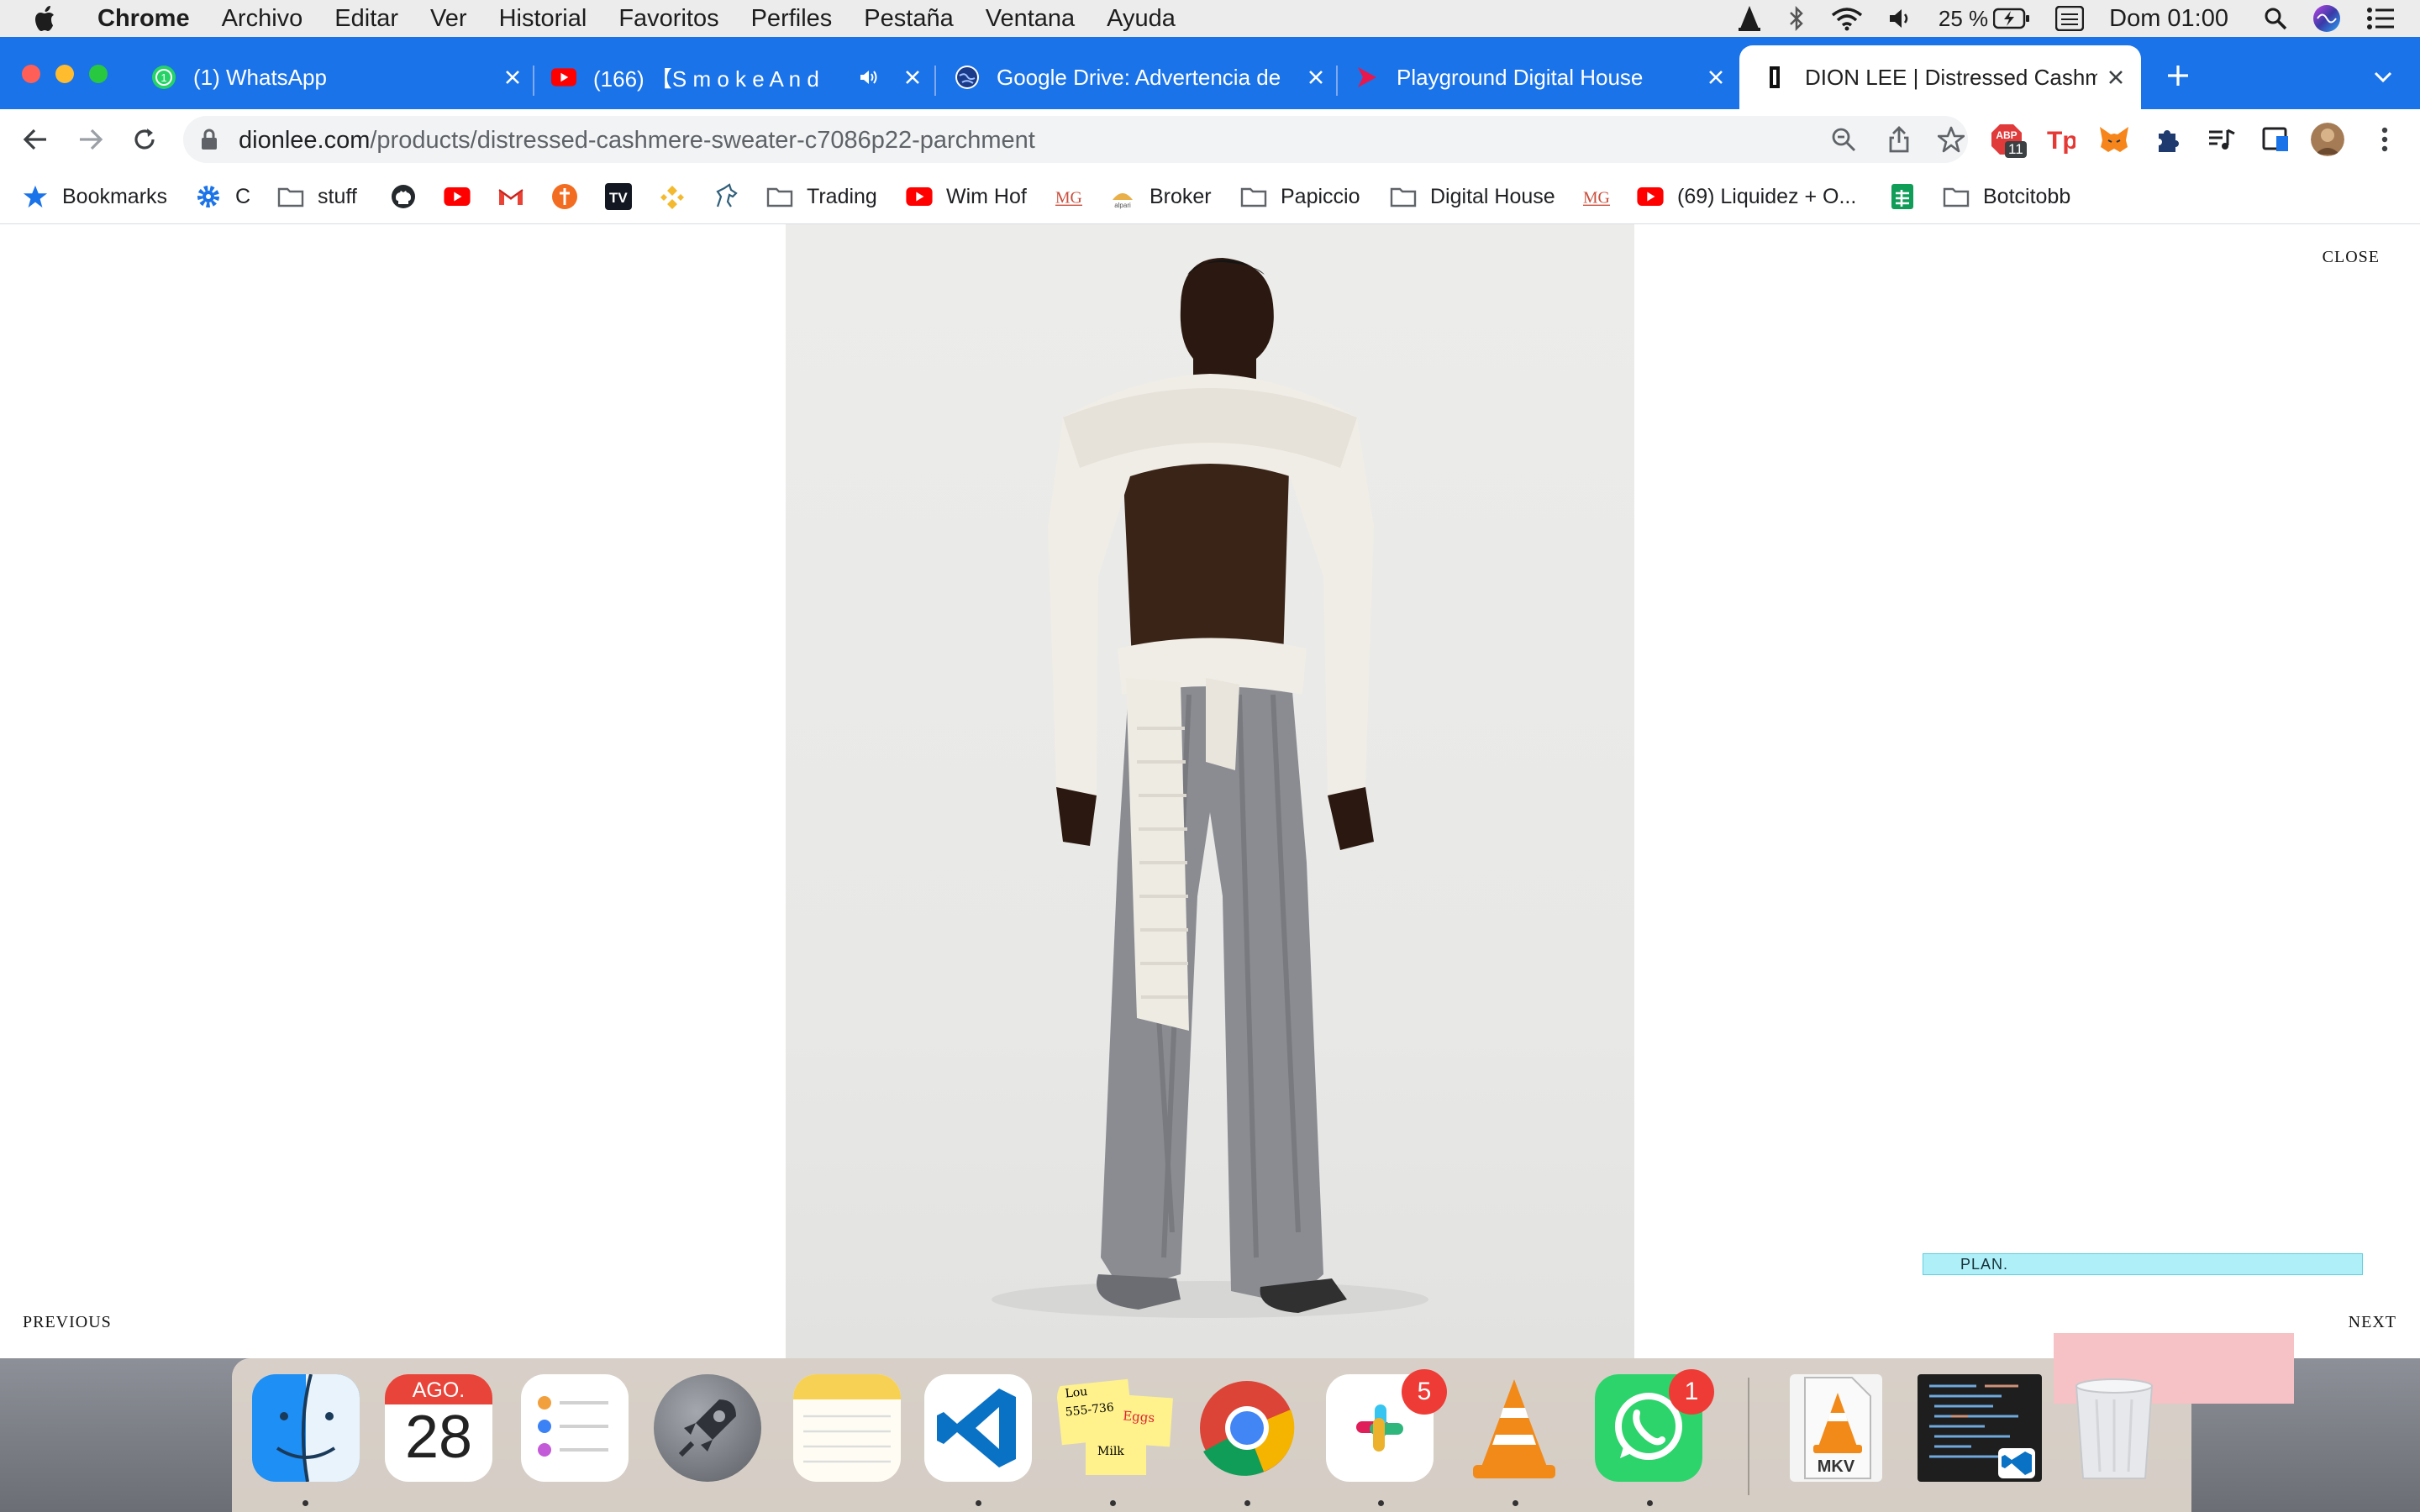  What do you see at coordinates (1847, 18) in the screenshot?
I see `wifi-icon` at bounding box center [1847, 18].